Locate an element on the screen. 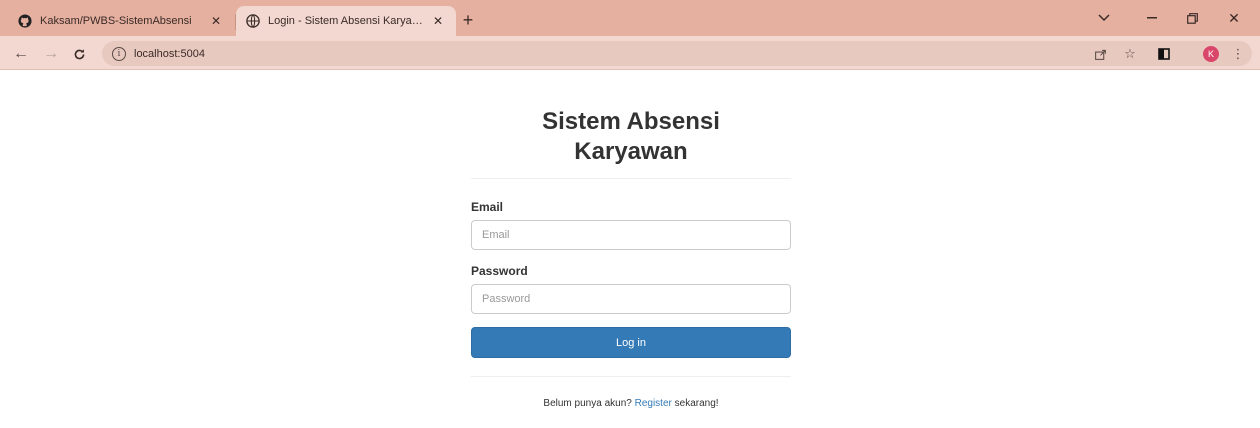 The image size is (1260, 428). browser-toolbar: ← → i localhost:5004 ☆ K ⋮ is located at coordinates (630, 53).